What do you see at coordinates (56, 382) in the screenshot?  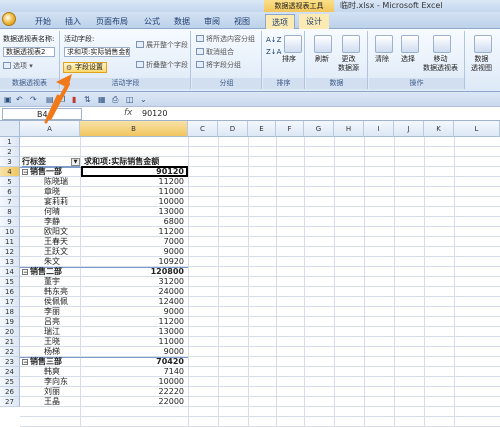 I see `pivot-item-label: 李向东` at bounding box center [56, 382].